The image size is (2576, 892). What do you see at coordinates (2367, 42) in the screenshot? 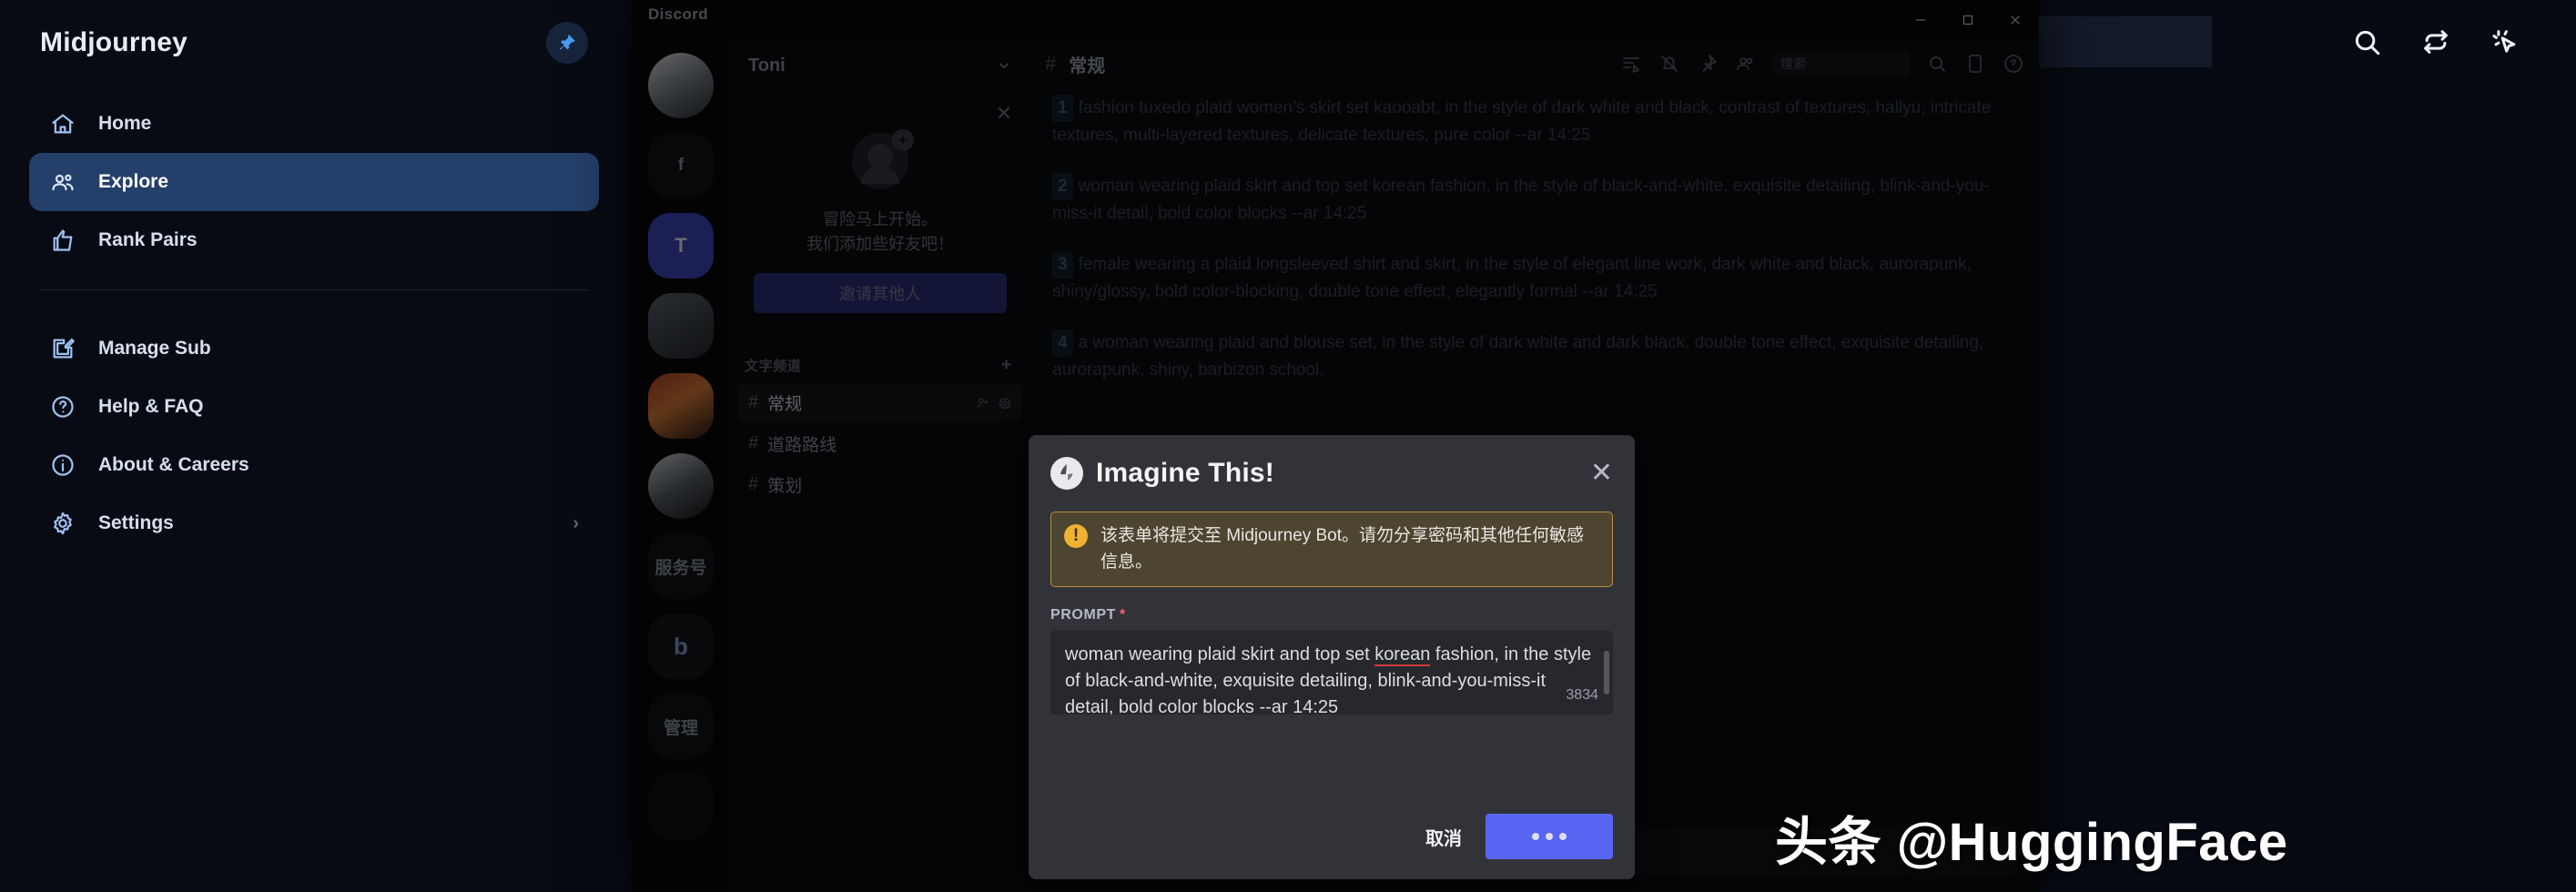
I see `search-icon` at bounding box center [2367, 42].